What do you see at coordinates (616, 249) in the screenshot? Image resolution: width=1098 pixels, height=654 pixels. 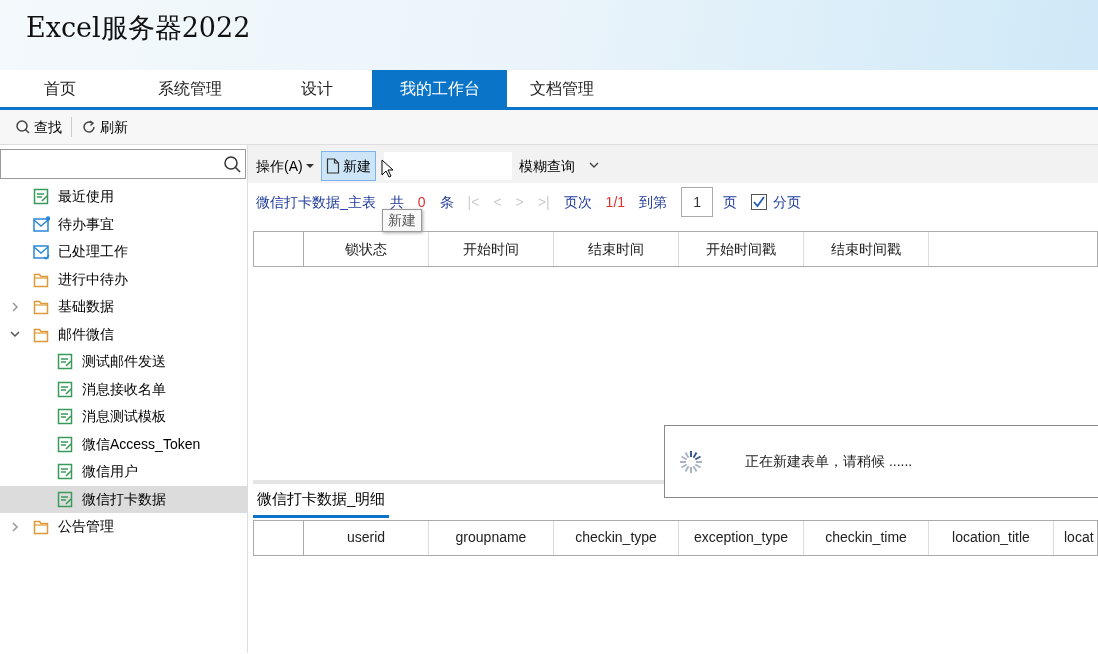 I see `column-header: 结束时间` at bounding box center [616, 249].